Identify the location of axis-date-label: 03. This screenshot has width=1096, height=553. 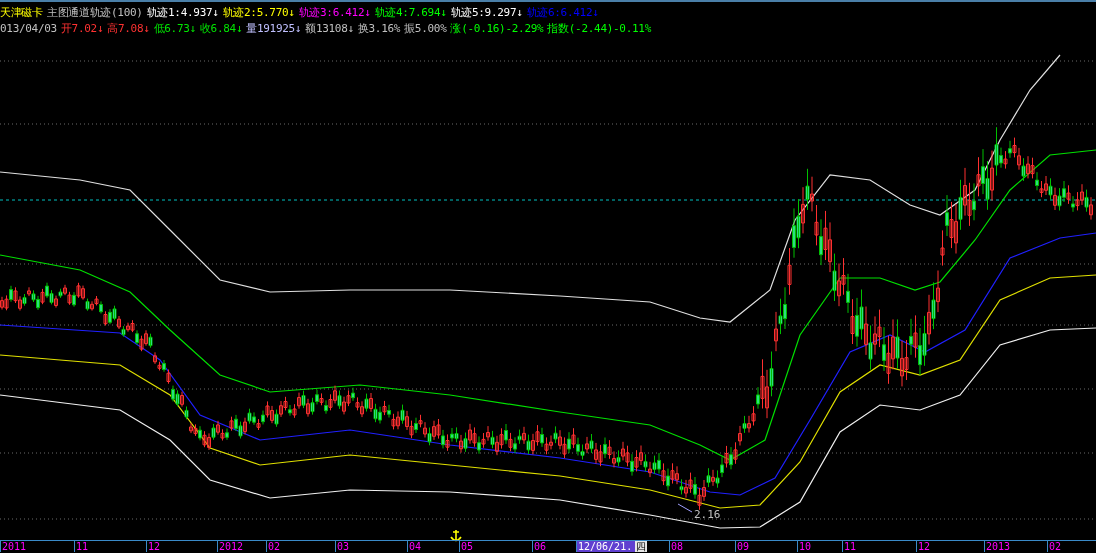
(342, 546).